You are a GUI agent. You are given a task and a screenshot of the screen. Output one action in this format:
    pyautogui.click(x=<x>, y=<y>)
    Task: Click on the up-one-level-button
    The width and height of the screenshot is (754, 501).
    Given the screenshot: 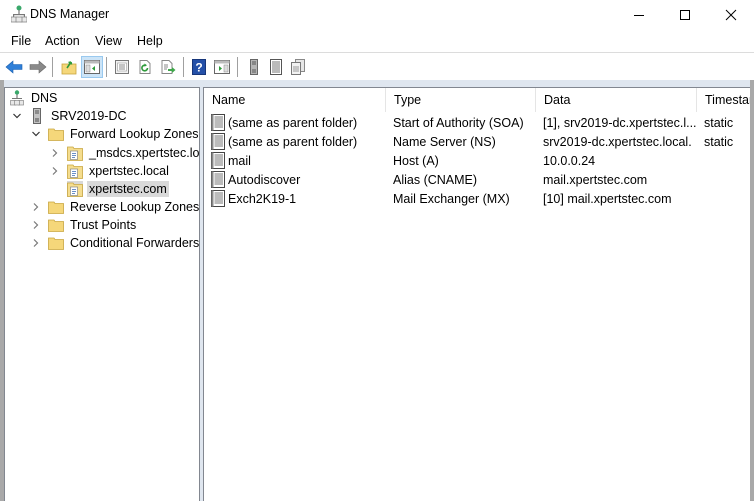 What is the action you would take?
    pyautogui.click(x=69, y=67)
    